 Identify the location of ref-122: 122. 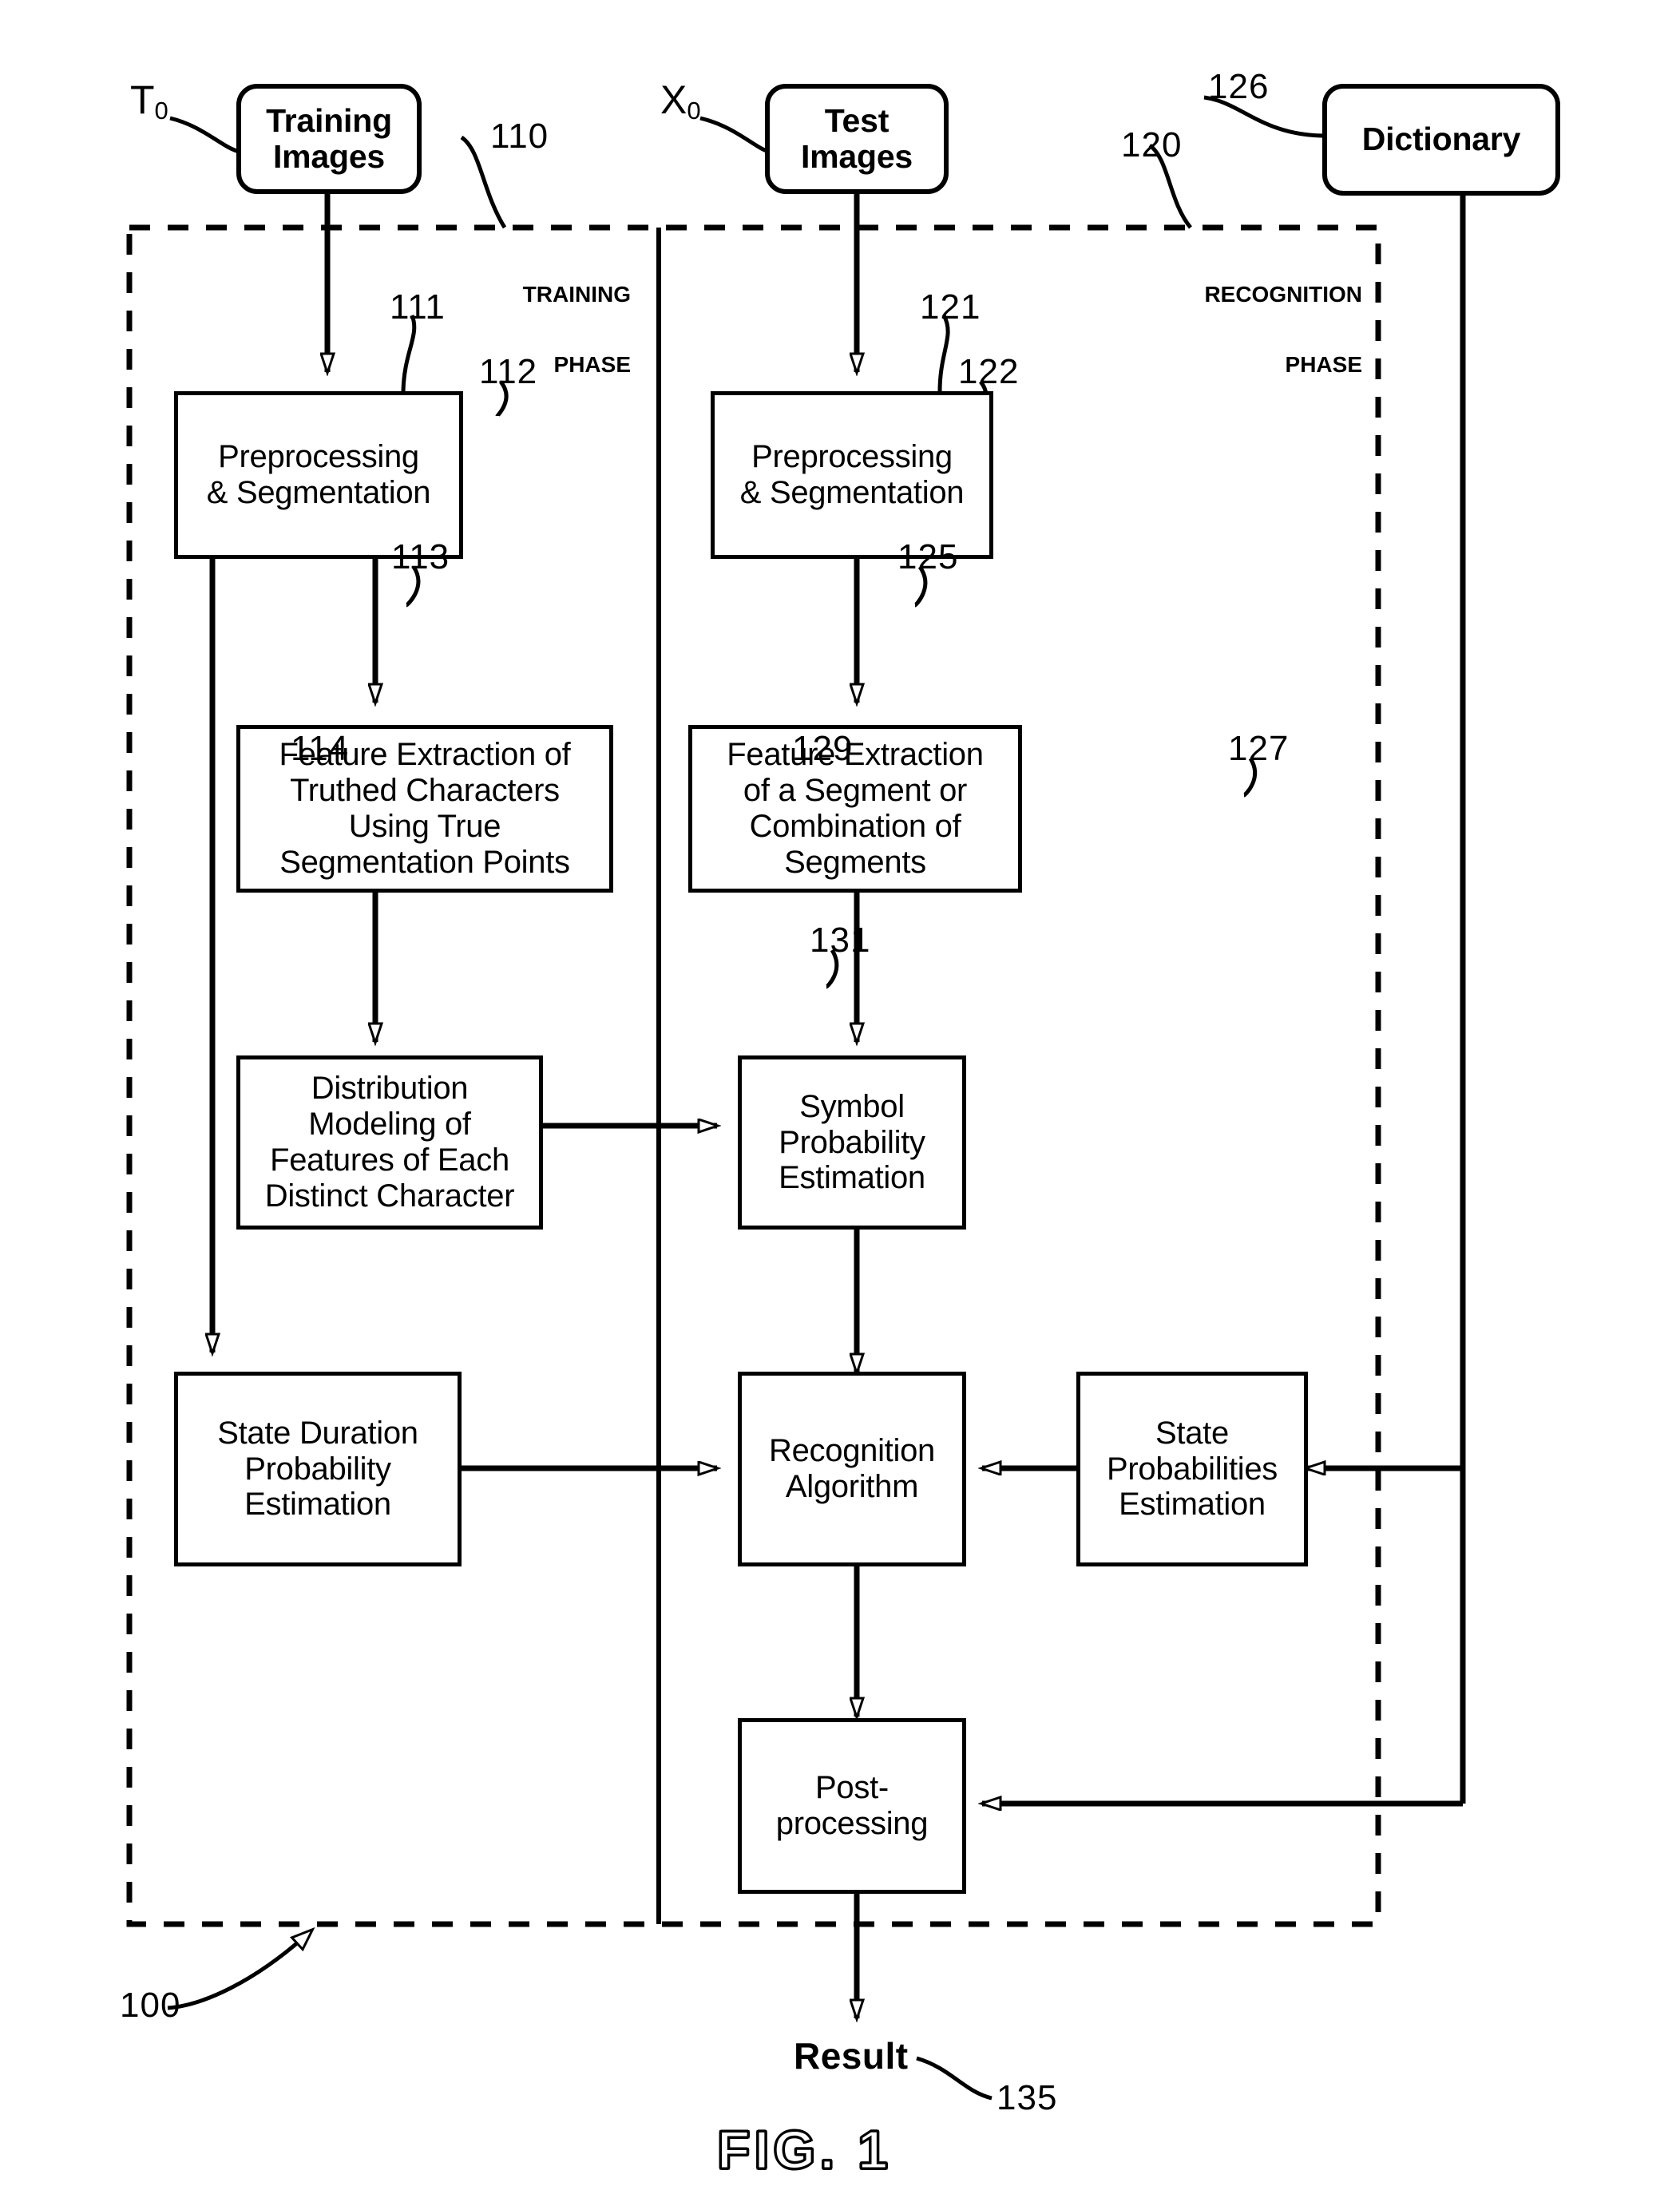
(989, 371).